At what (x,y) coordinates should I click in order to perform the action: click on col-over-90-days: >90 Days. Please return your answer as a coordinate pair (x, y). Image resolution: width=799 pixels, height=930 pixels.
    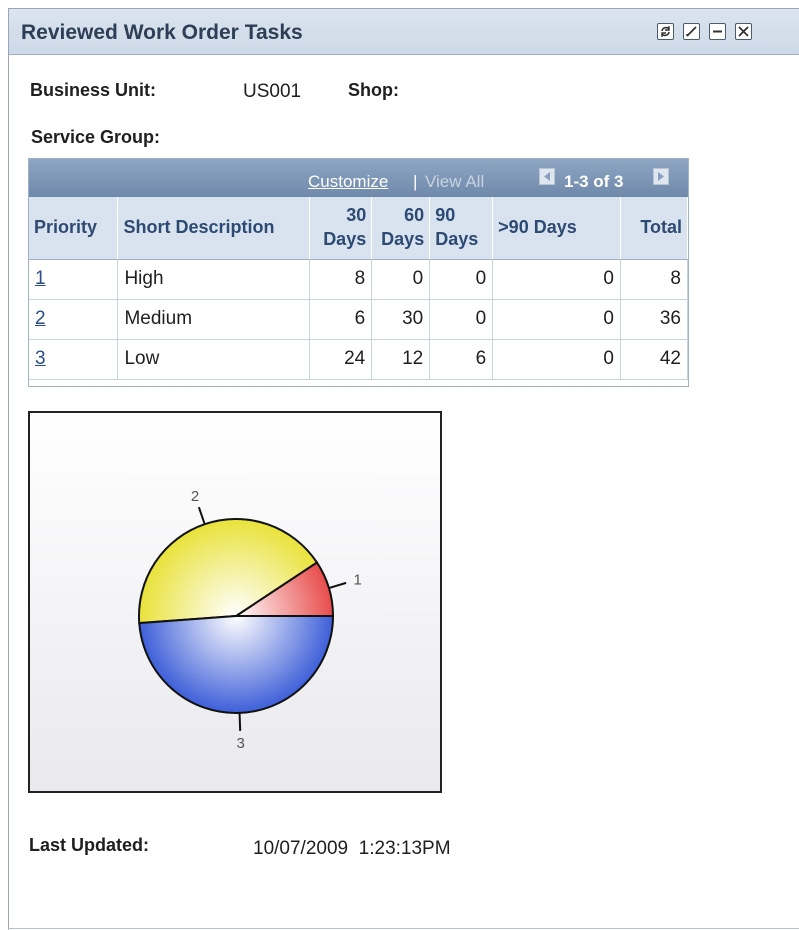
    Looking at the image, I should click on (556, 228).